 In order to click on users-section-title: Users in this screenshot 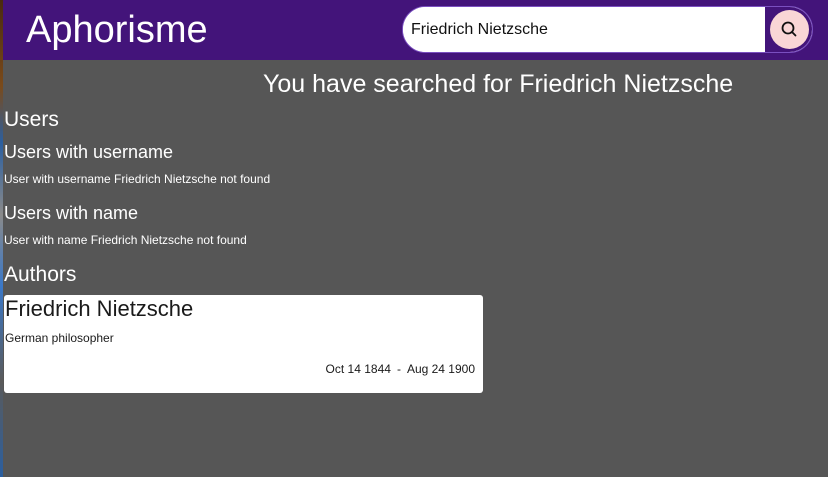, I will do `click(31, 119)`.